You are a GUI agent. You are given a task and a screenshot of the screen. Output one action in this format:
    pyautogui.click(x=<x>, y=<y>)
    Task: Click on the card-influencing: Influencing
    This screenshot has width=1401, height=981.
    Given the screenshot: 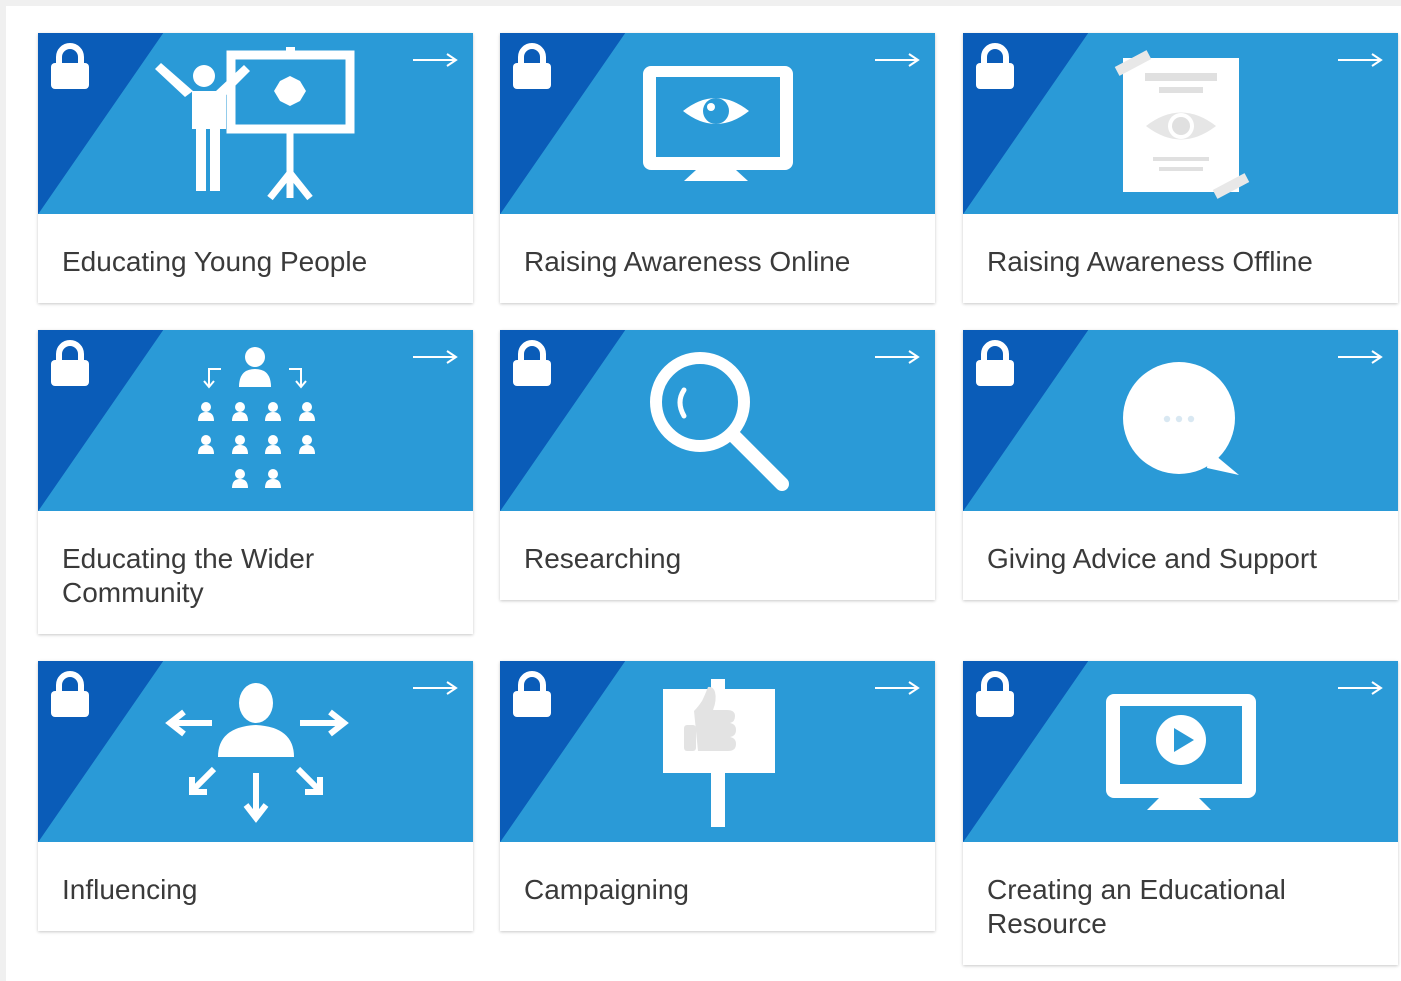 What is the action you would take?
    pyautogui.click(x=255, y=796)
    